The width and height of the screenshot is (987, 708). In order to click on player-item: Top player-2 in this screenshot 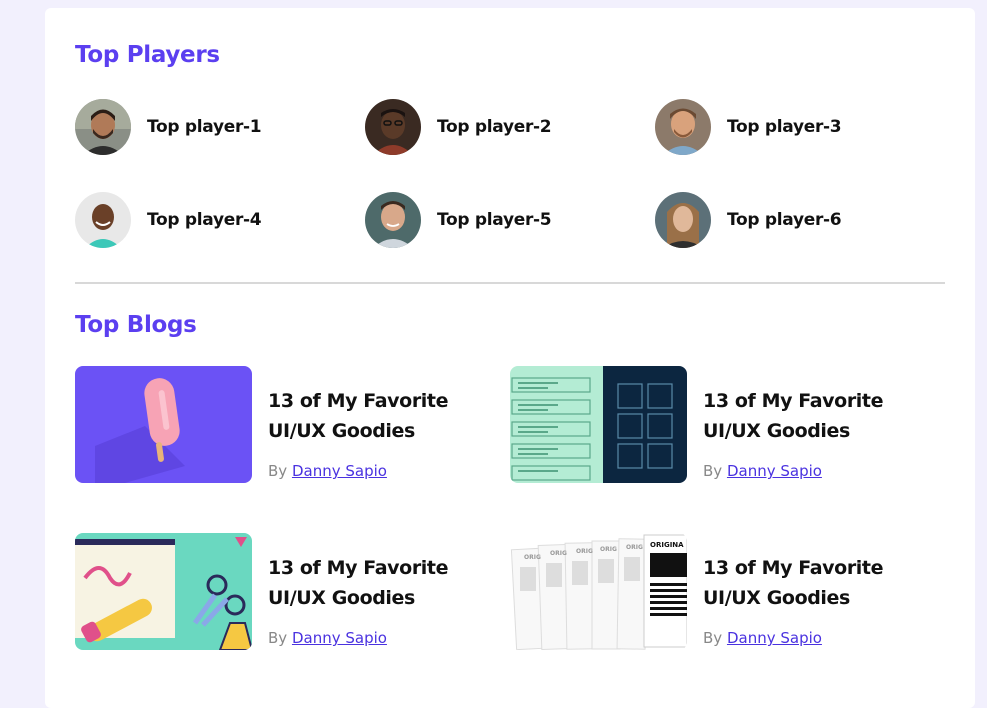, I will do `click(458, 127)`.